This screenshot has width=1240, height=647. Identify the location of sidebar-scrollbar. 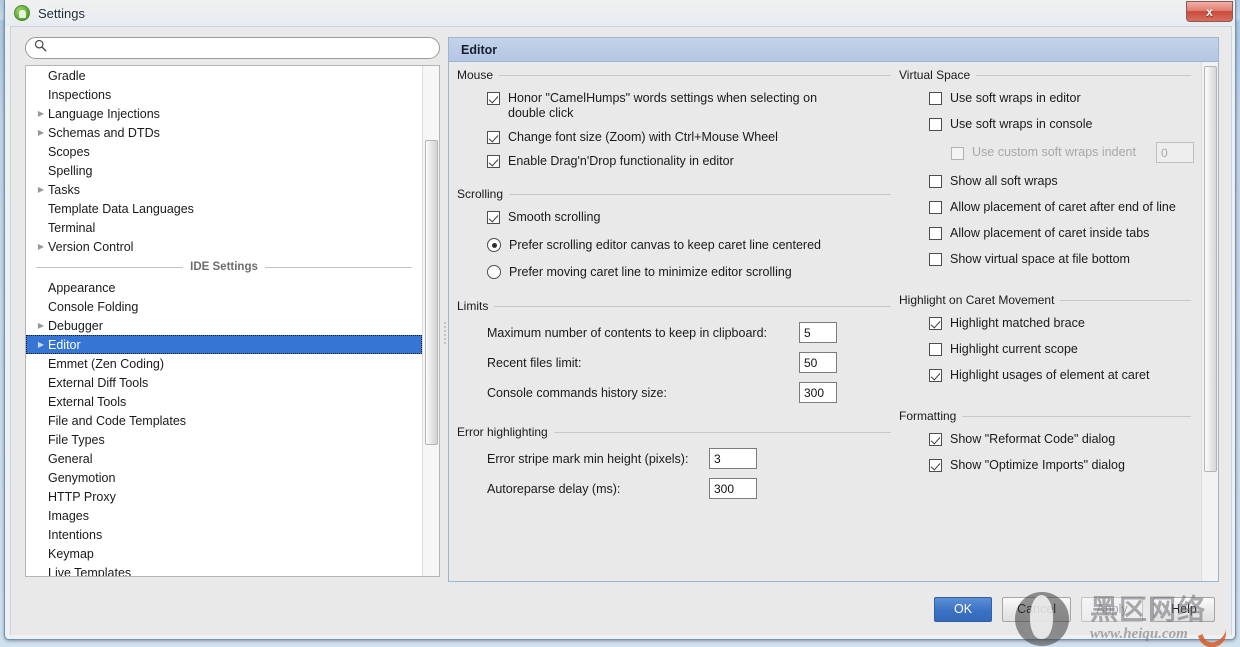
(430, 321).